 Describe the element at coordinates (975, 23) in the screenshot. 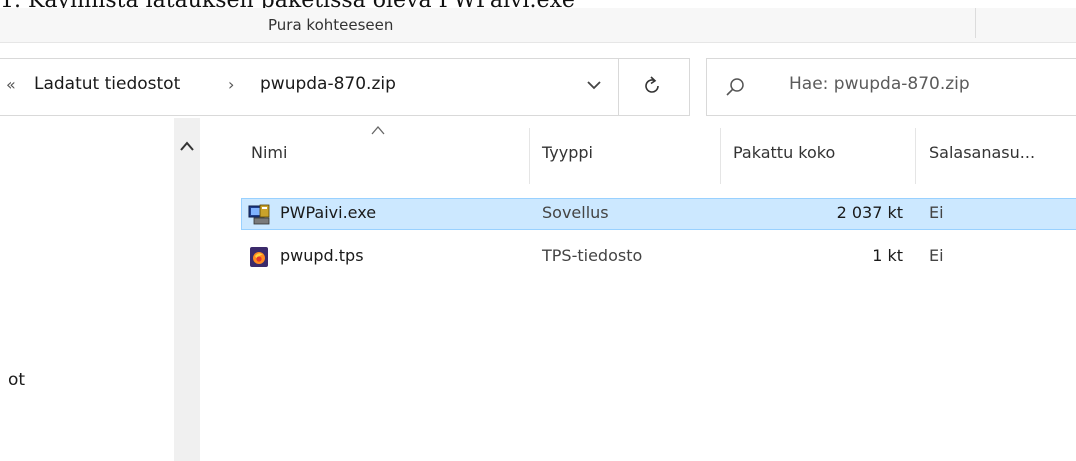

I see `ribbon-divider` at that location.